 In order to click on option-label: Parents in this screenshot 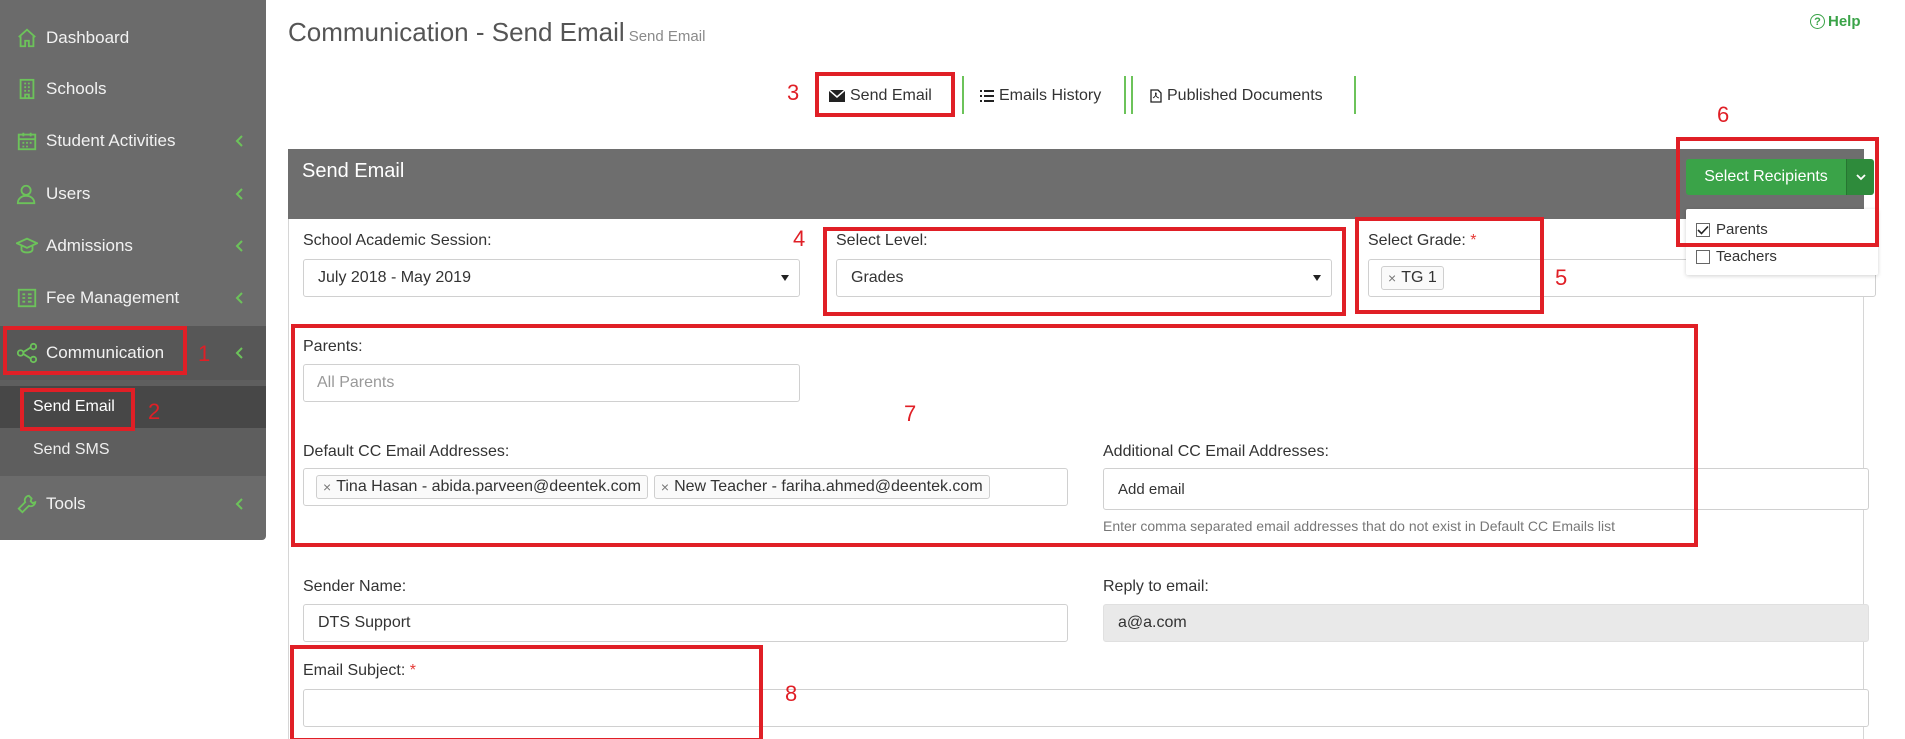, I will do `click(1742, 229)`.